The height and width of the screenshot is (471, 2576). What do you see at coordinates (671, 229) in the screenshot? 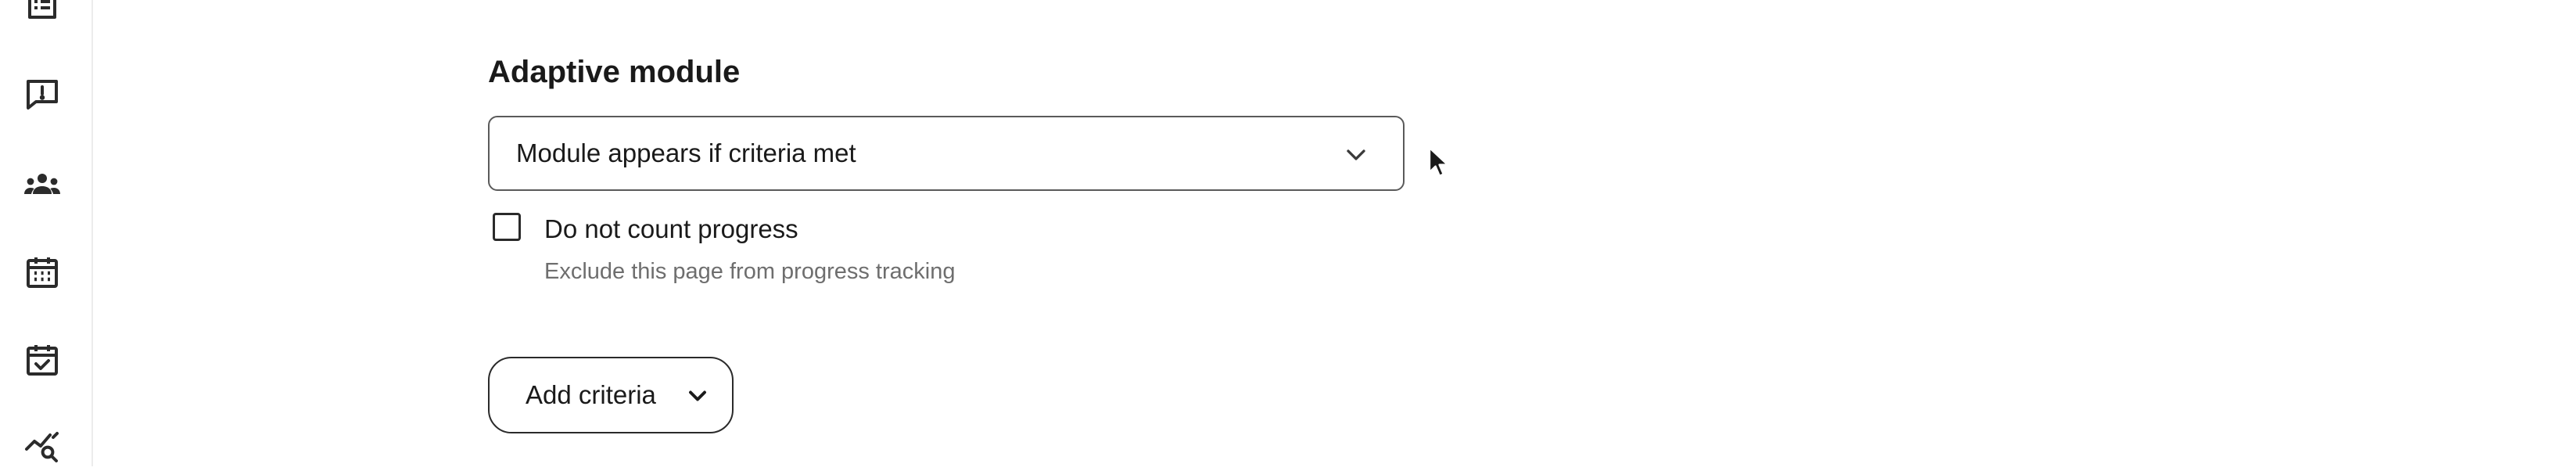
I see `do-not-count-progress-label: Do not count progress` at bounding box center [671, 229].